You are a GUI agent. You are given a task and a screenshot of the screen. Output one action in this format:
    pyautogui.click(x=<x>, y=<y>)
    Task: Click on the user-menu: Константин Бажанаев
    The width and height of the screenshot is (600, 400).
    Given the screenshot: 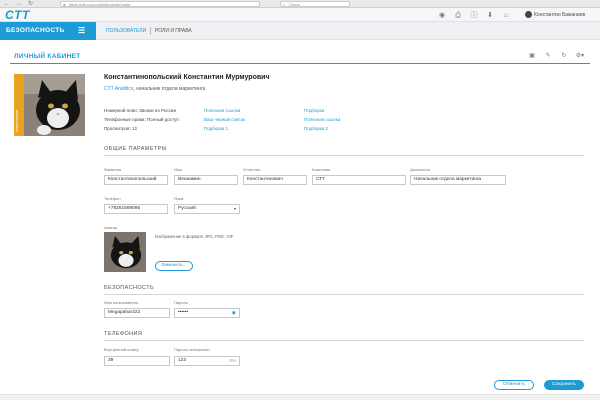 What is the action you would take?
    pyautogui.click(x=555, y=14)
    